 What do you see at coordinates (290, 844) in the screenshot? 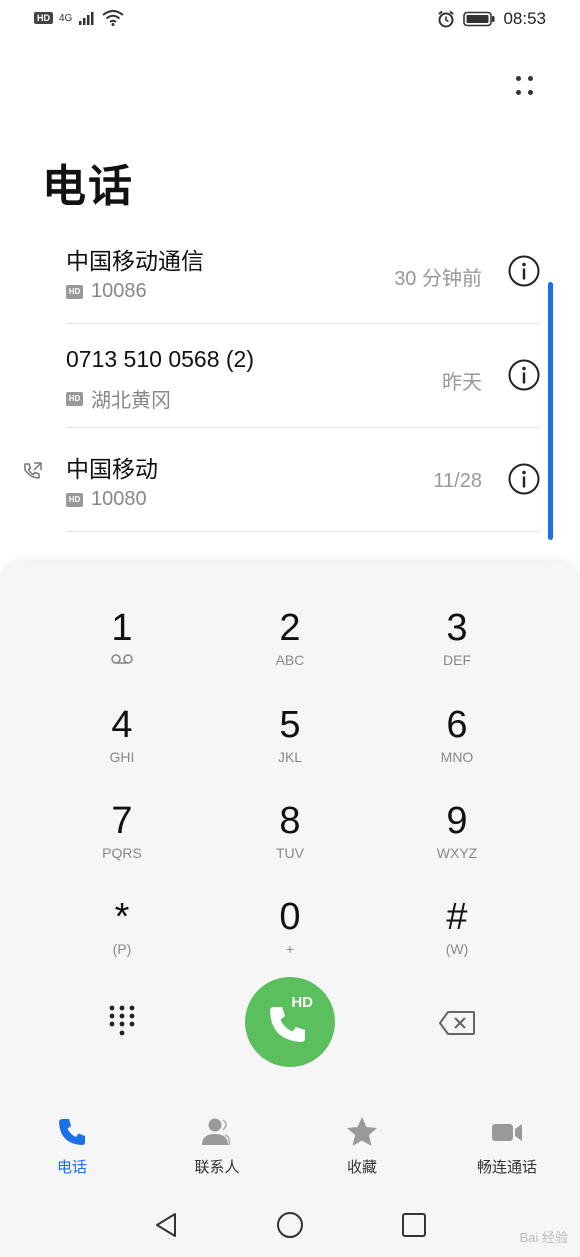
I see `dial-key-8: 8 TUV` at bounding box center [290, 844].